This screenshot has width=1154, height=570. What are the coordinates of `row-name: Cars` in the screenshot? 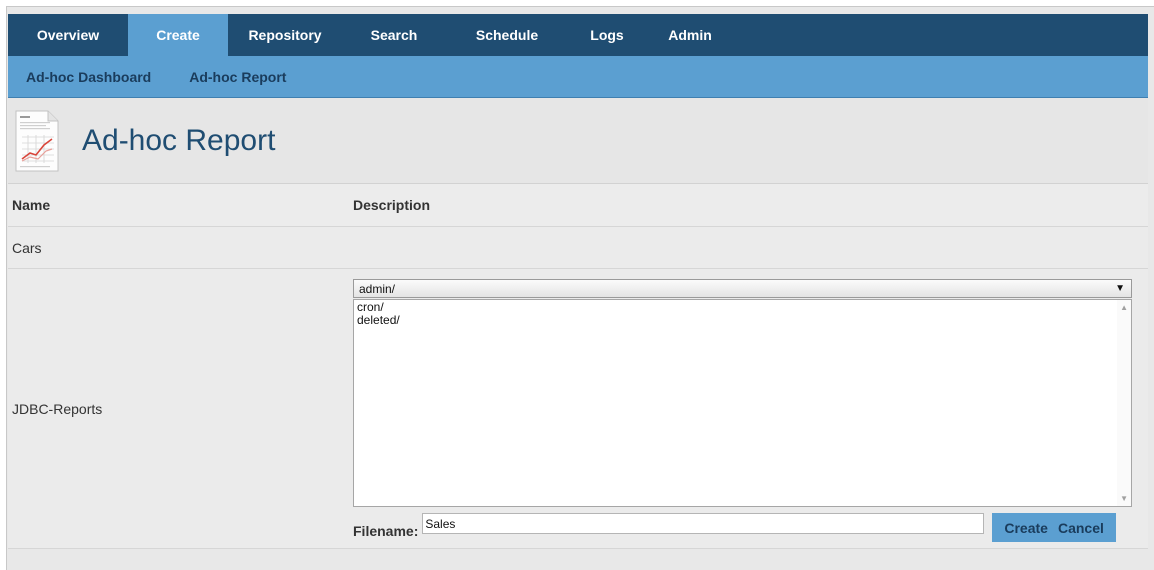 It's located at (27, 247).